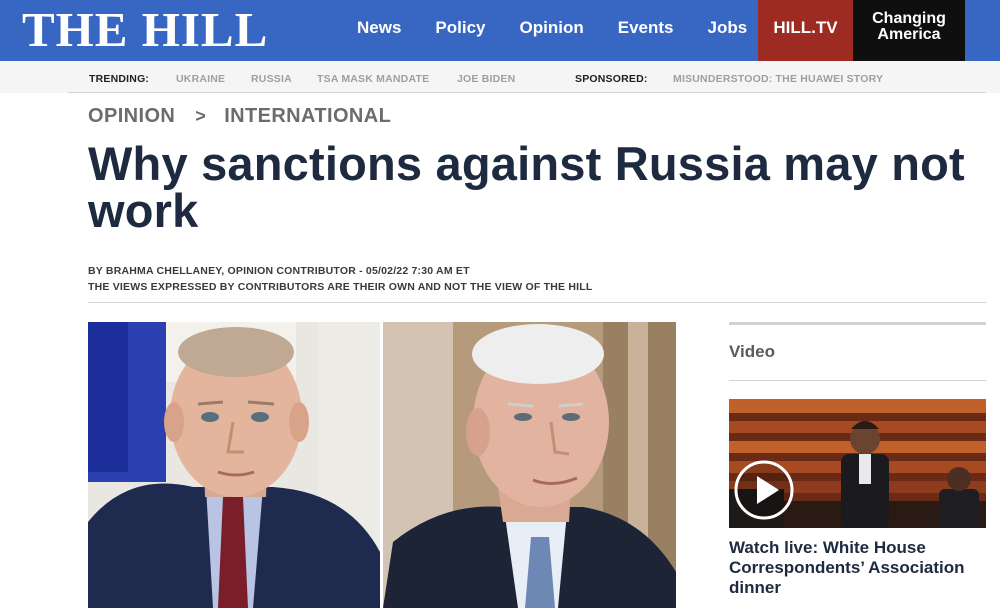  I want to click on breadcrumb-opinion: OPINION, so click(131, 116).